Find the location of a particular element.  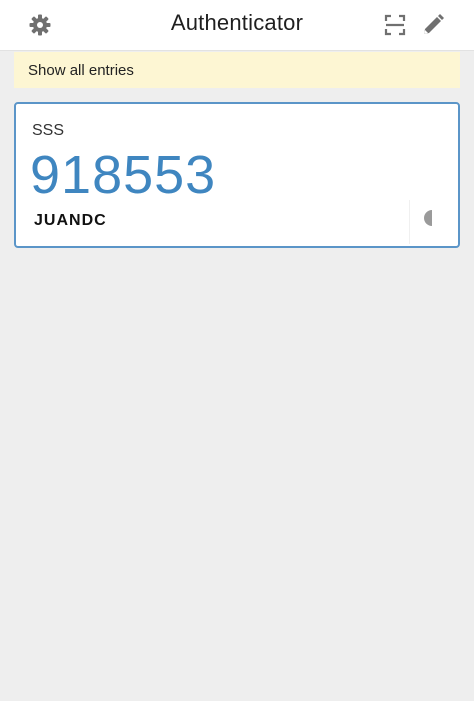

notice-text: Show all entries is located at coordinates (81, 70).